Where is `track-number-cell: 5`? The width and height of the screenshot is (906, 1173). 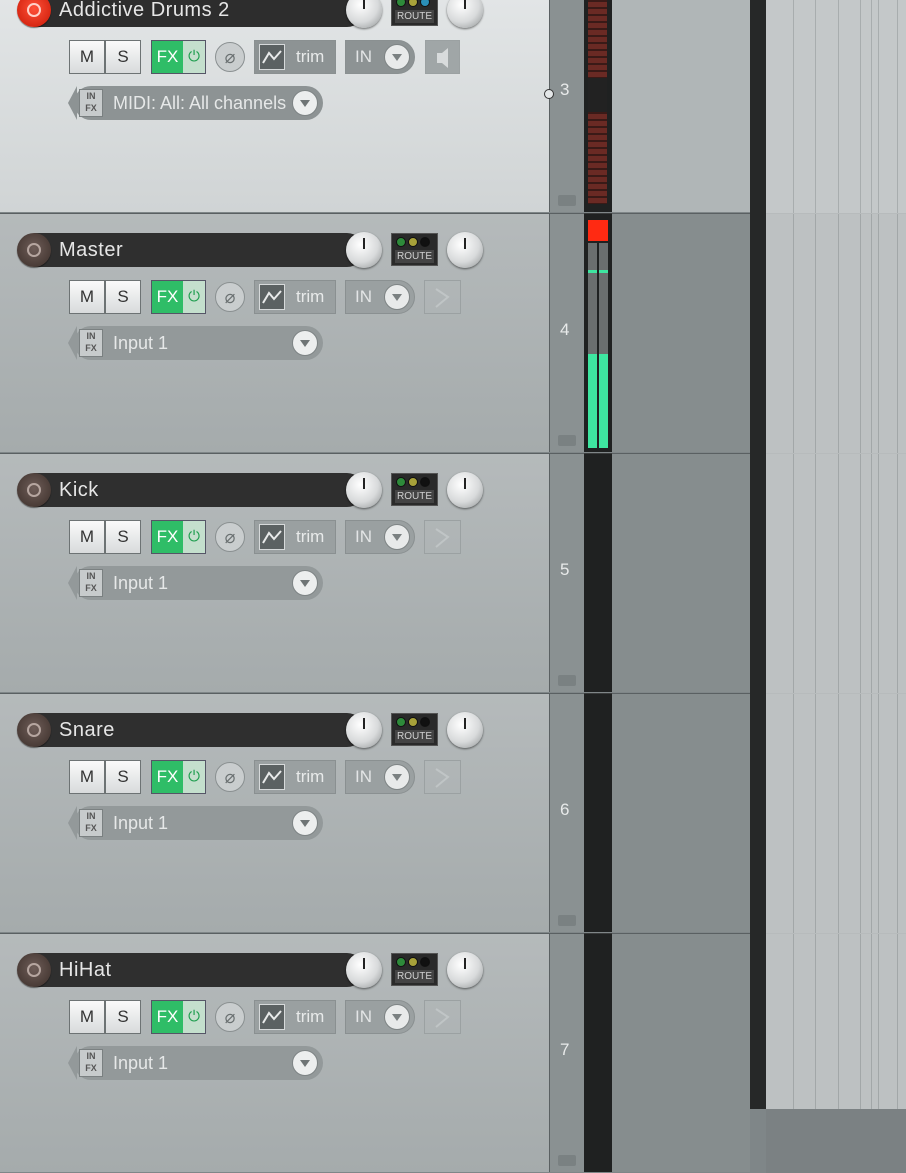 track-number-cell: 5 is located at coordinates (567, 572).